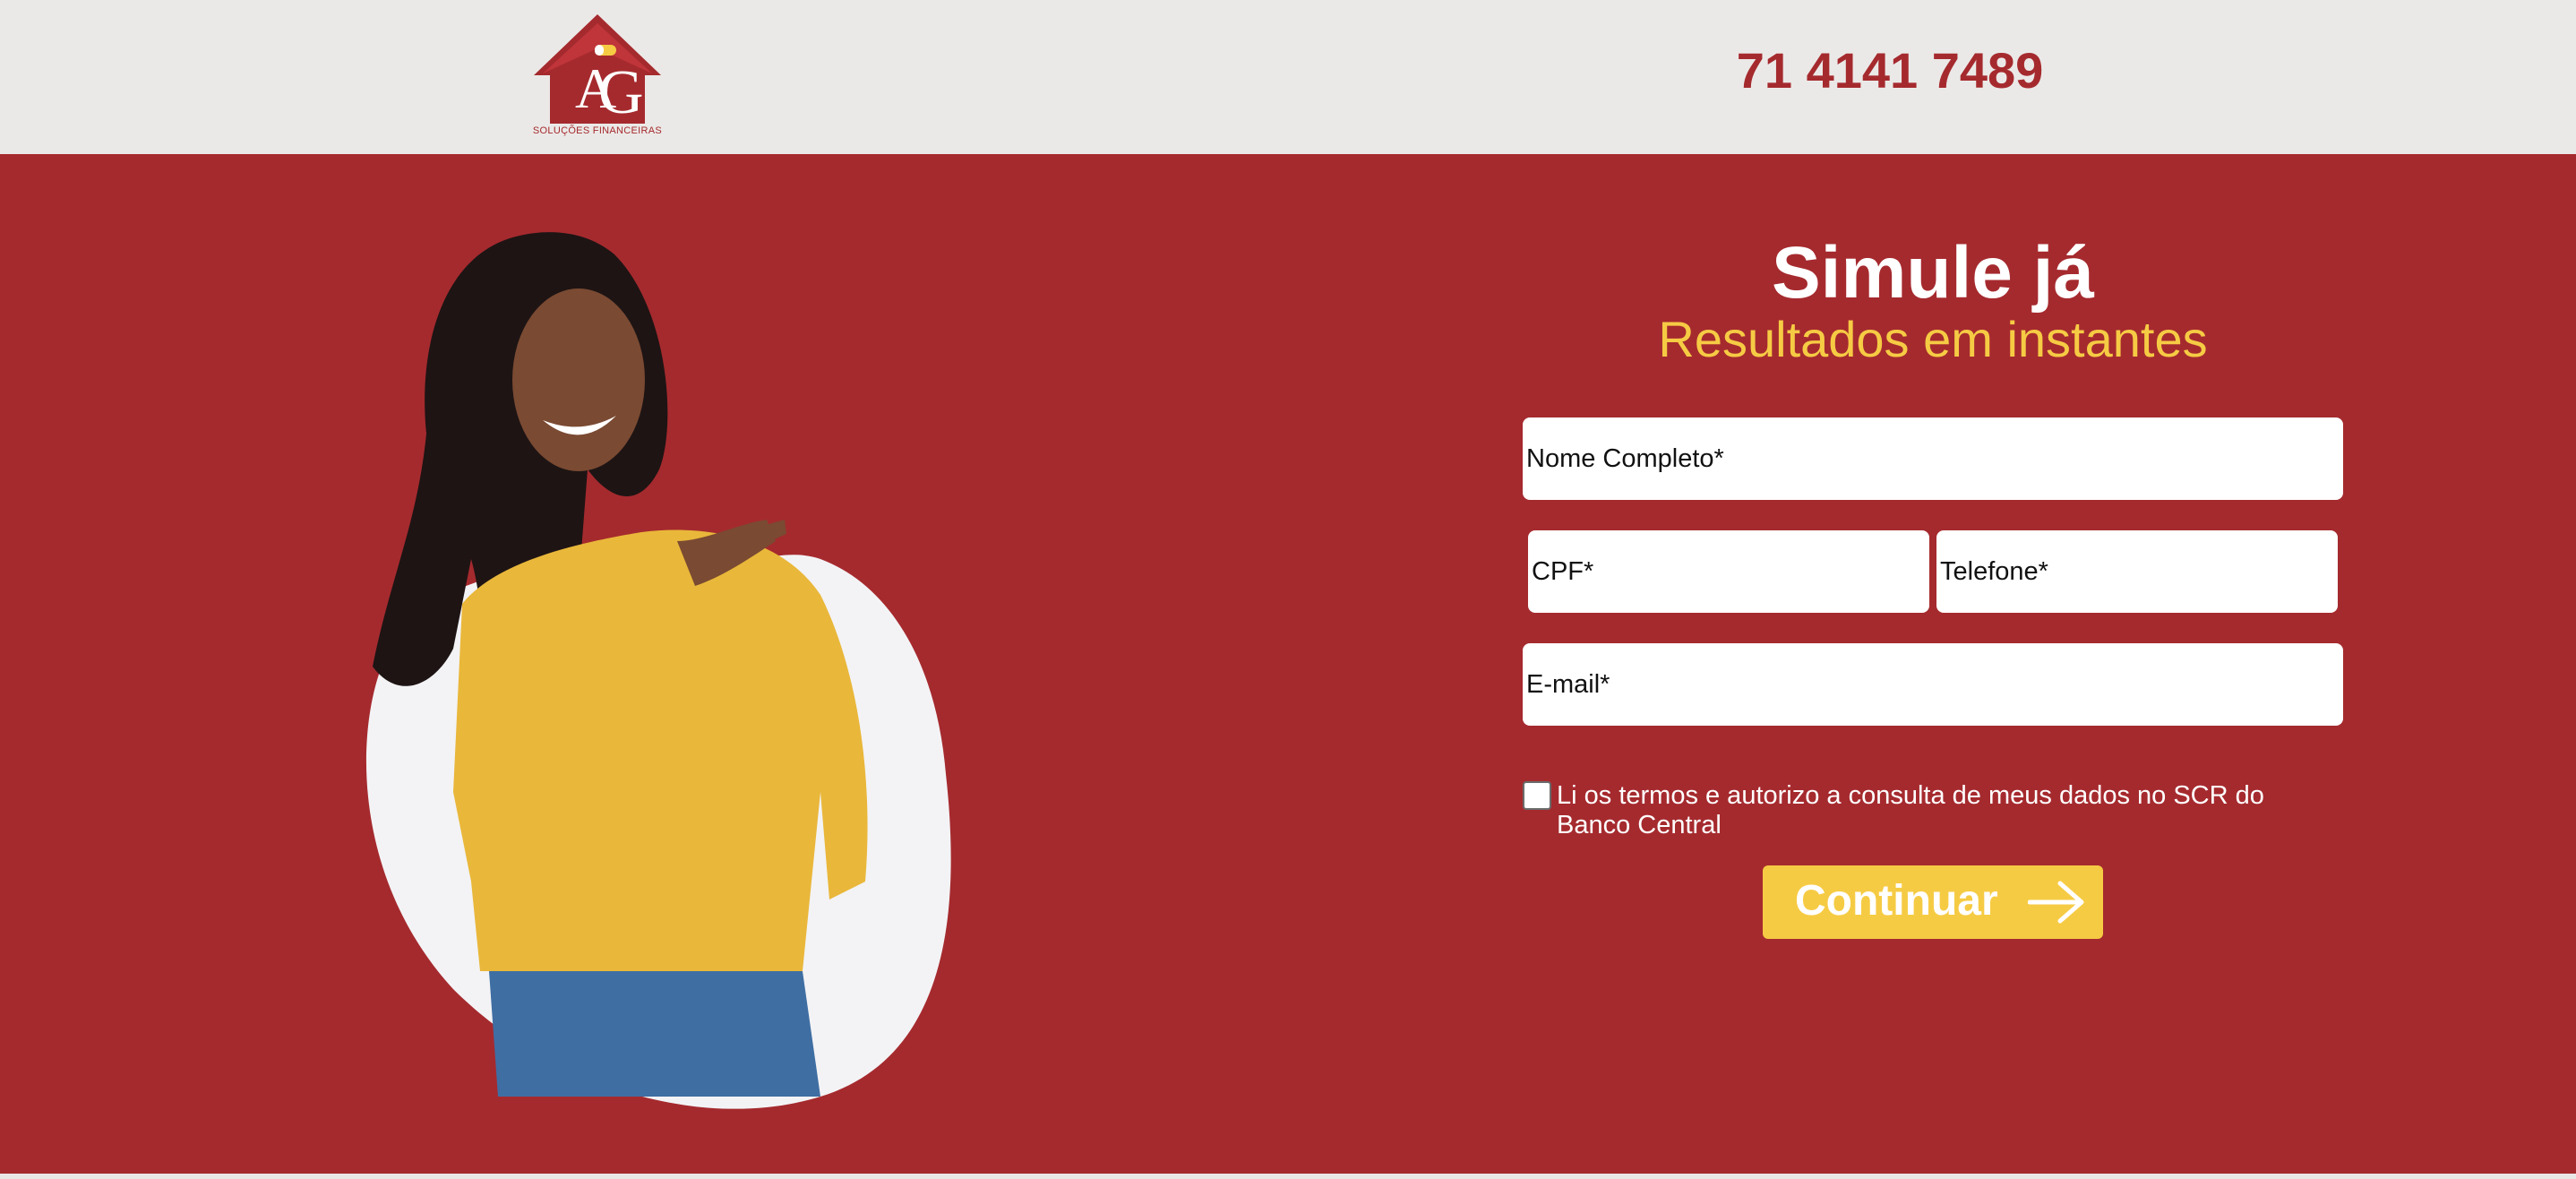  I want to click on header-bar: A G SOLUÇÕES FINANCEIRAS 71 4141 7489, so click(1288, 77).